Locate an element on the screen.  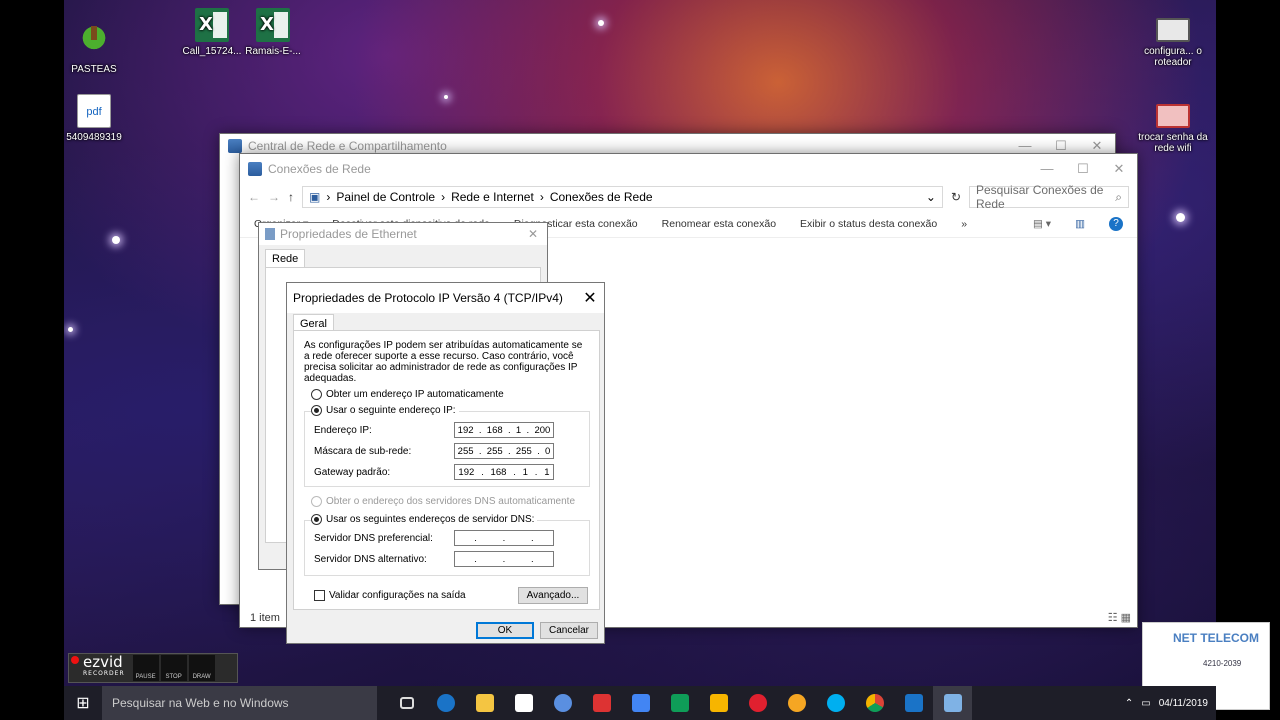
skype-icon is located at coordinates (835, 703).